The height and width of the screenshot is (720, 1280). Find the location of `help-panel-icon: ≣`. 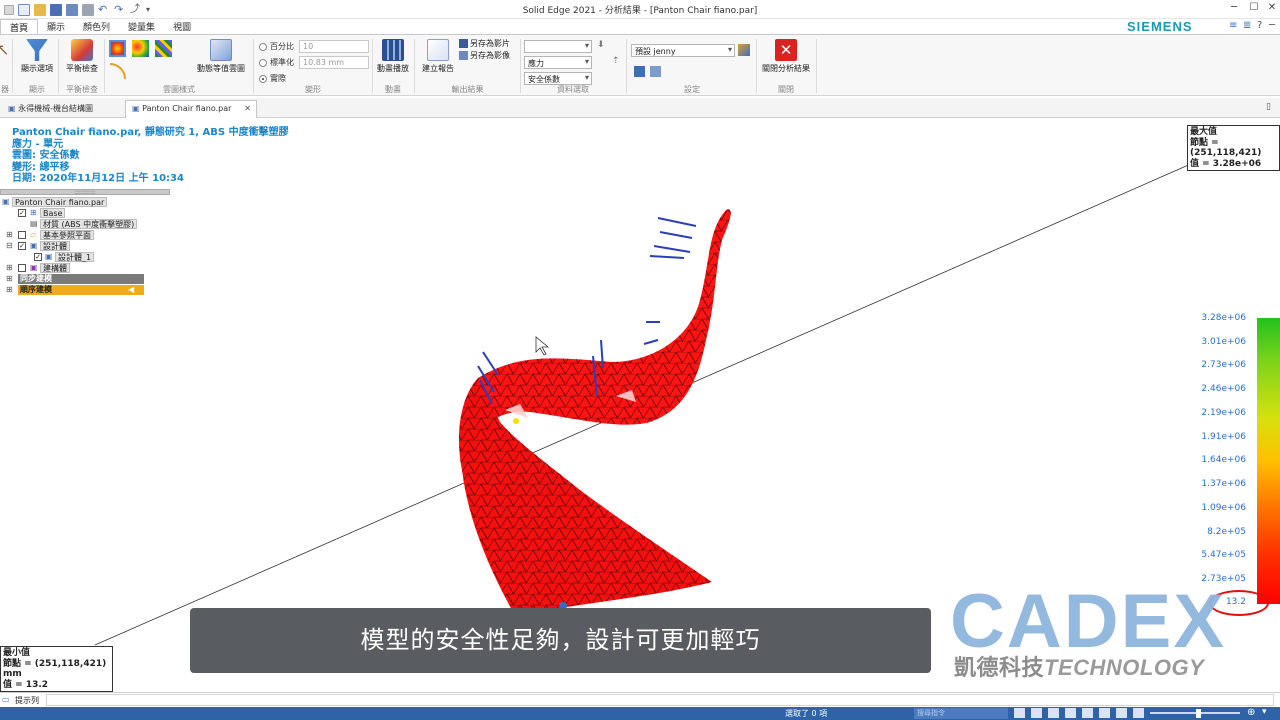

help-panel-icon: ≣ is located at coordinates (1248, 26).